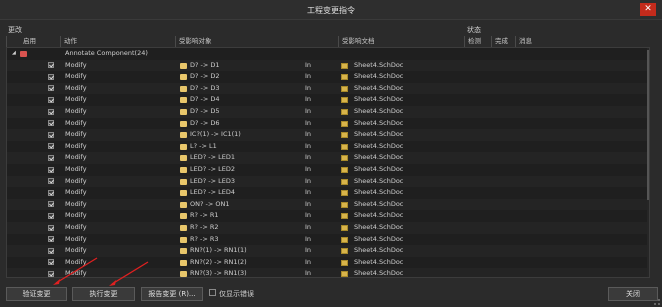 This screenshot has height=307, width=662. I want to click on table-row: Modify RN?(1) -> RN1(1) In Sheet4.SchDoc, so click(328, 251).